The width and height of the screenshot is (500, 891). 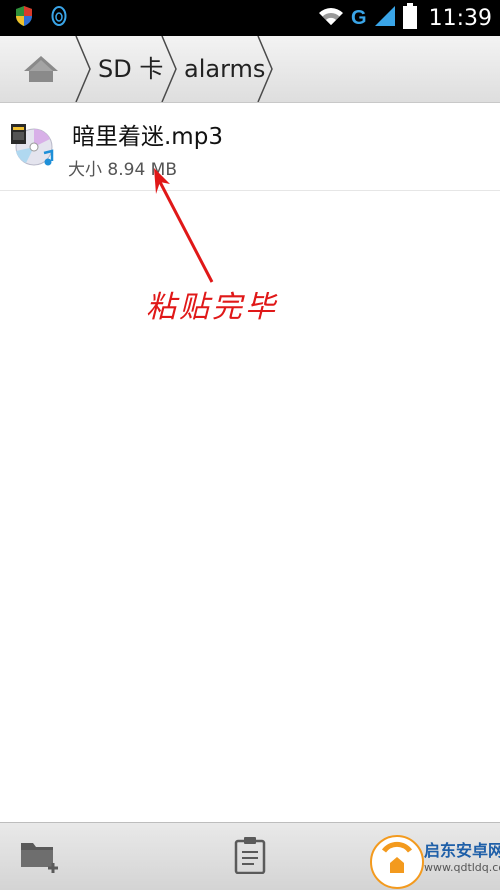 I want to click on network-type-indicator: G, so click(x=359, y=17).